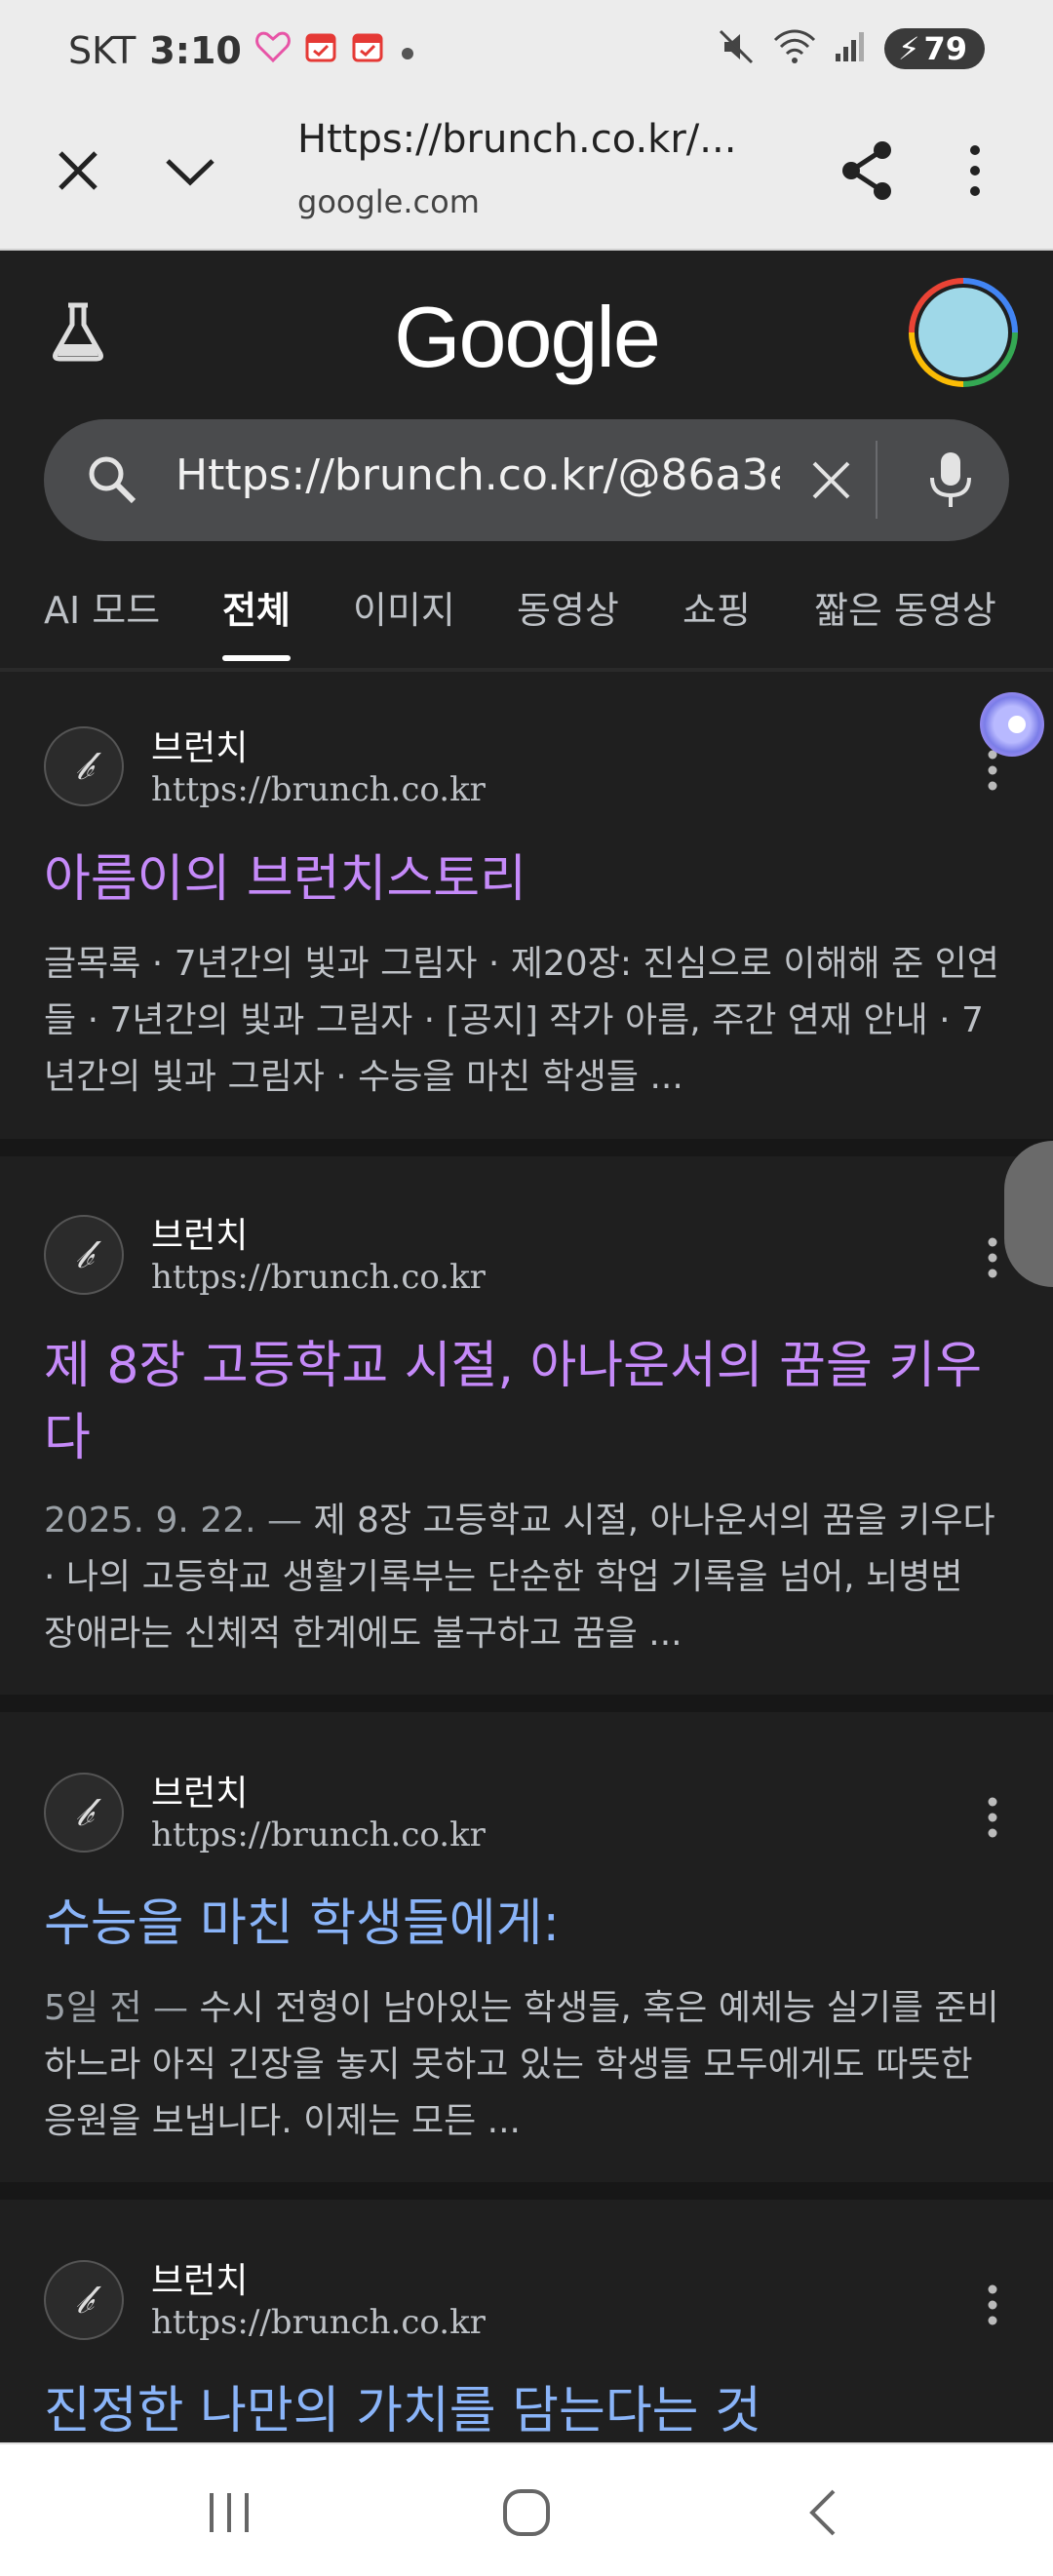  Describe the element at coordinates (909, 48) in the screenshot. I see `bolt-icon: ⚡` at that location.